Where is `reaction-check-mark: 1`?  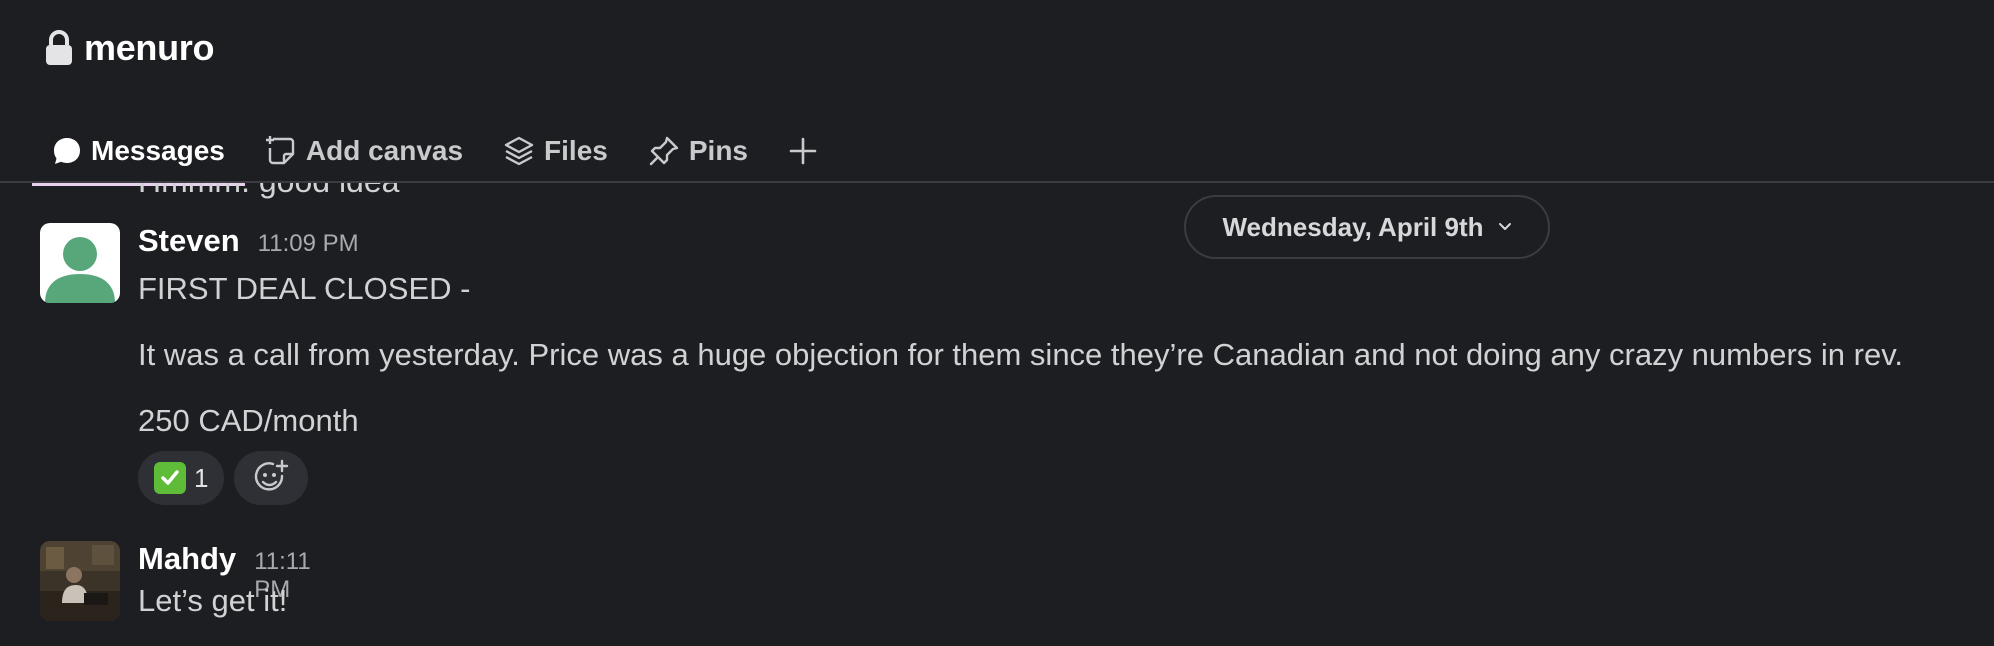
reaction-check-mark: 1 is located at coordinates (181, 478).